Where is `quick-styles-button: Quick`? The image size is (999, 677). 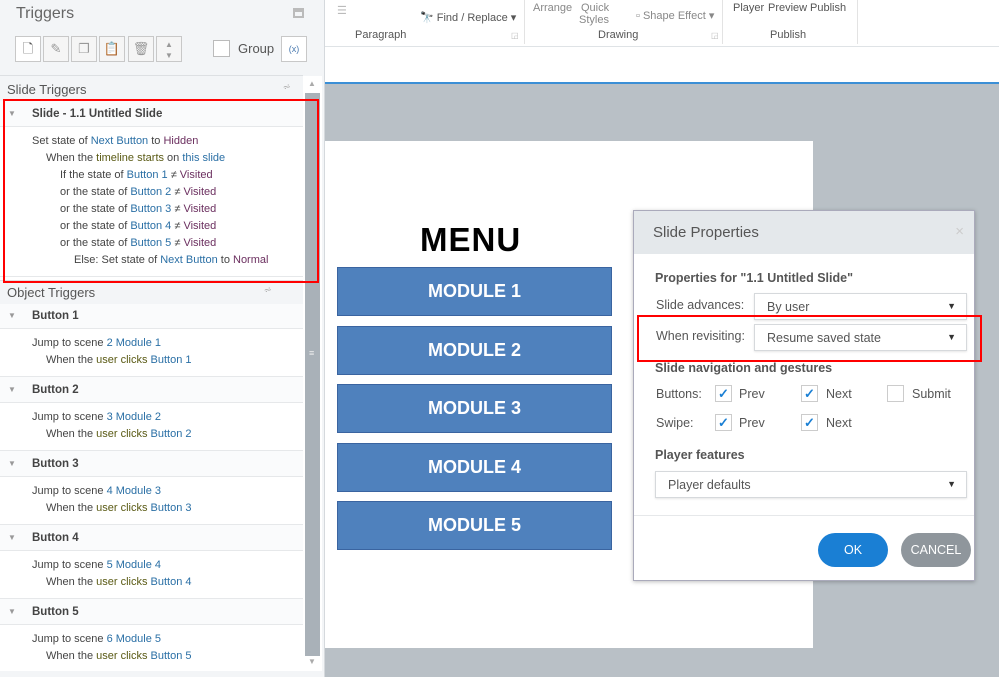 quick-styles-button: Quick is located at coordinates (595, 8).